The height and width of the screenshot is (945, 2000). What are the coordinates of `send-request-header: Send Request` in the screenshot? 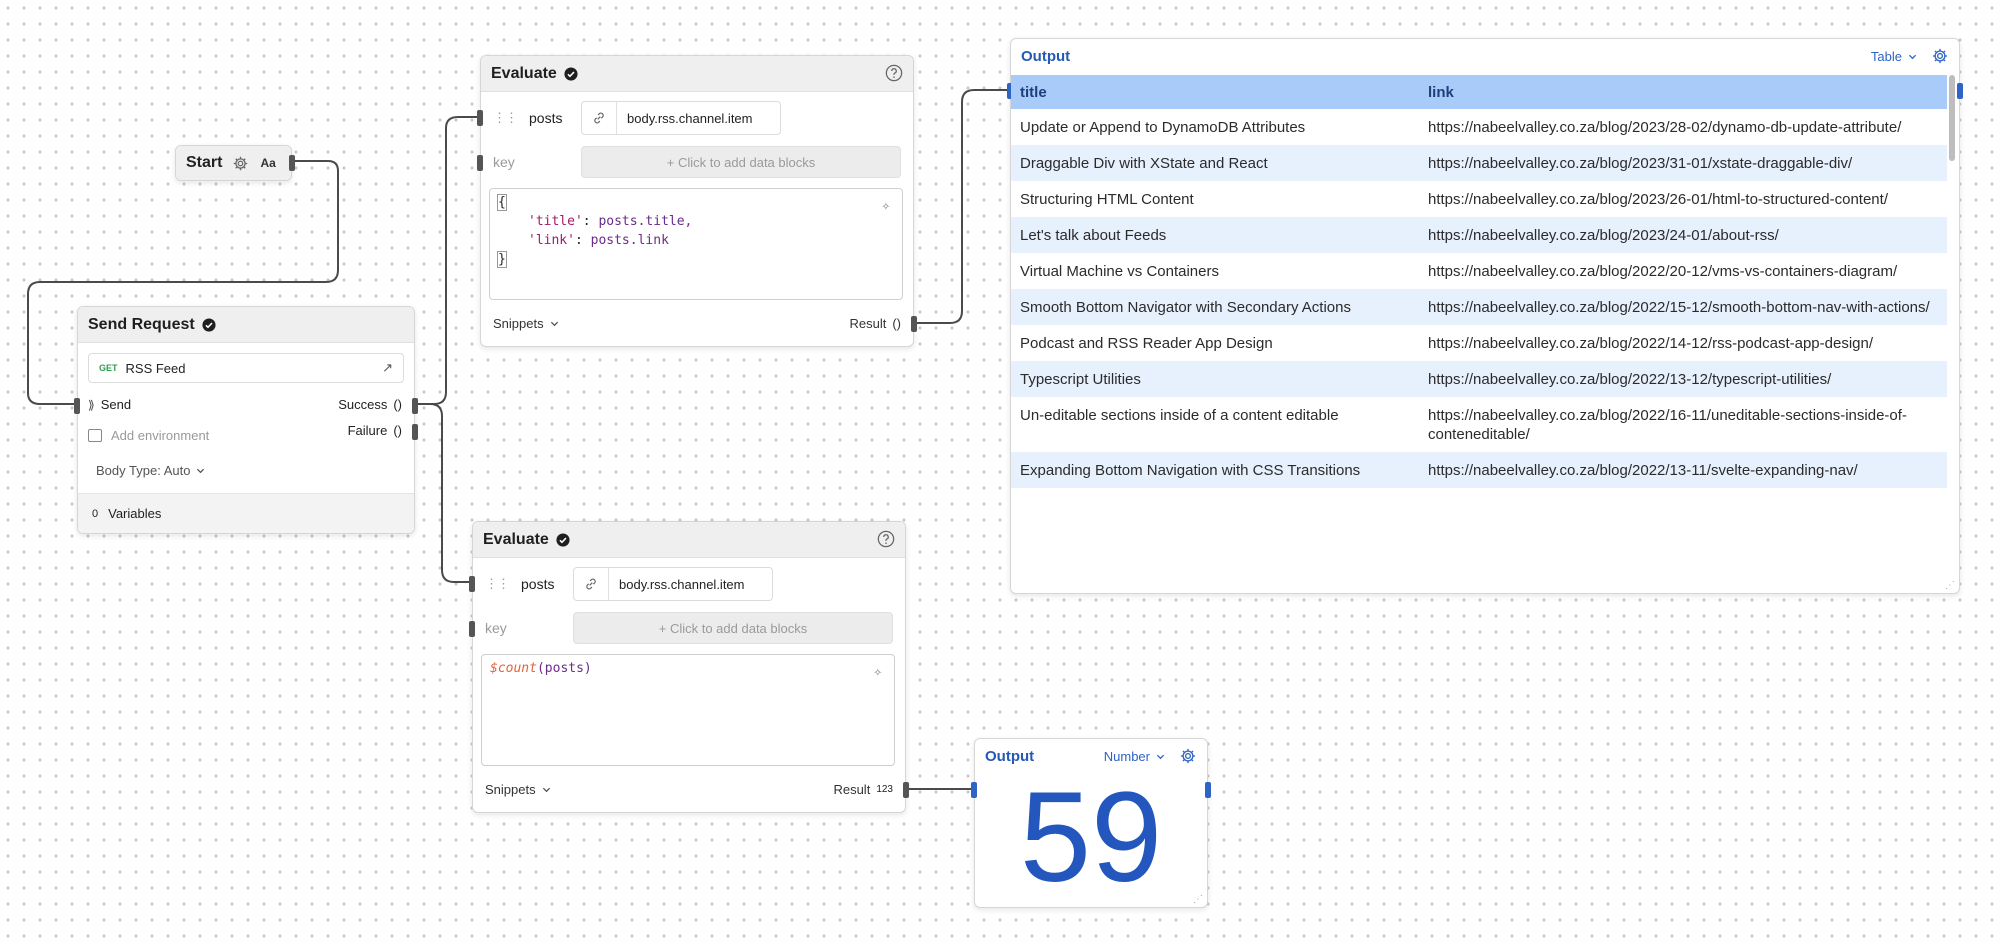 It's located at (246, 325).